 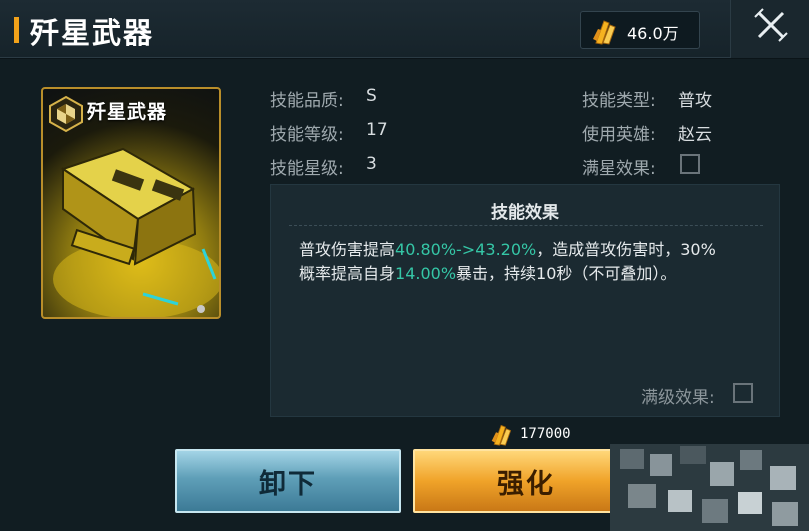 What do you see at coordinates (695, 101) in the screenshot?
I see `type-value: 普攻` at bounding box center [695, 101].